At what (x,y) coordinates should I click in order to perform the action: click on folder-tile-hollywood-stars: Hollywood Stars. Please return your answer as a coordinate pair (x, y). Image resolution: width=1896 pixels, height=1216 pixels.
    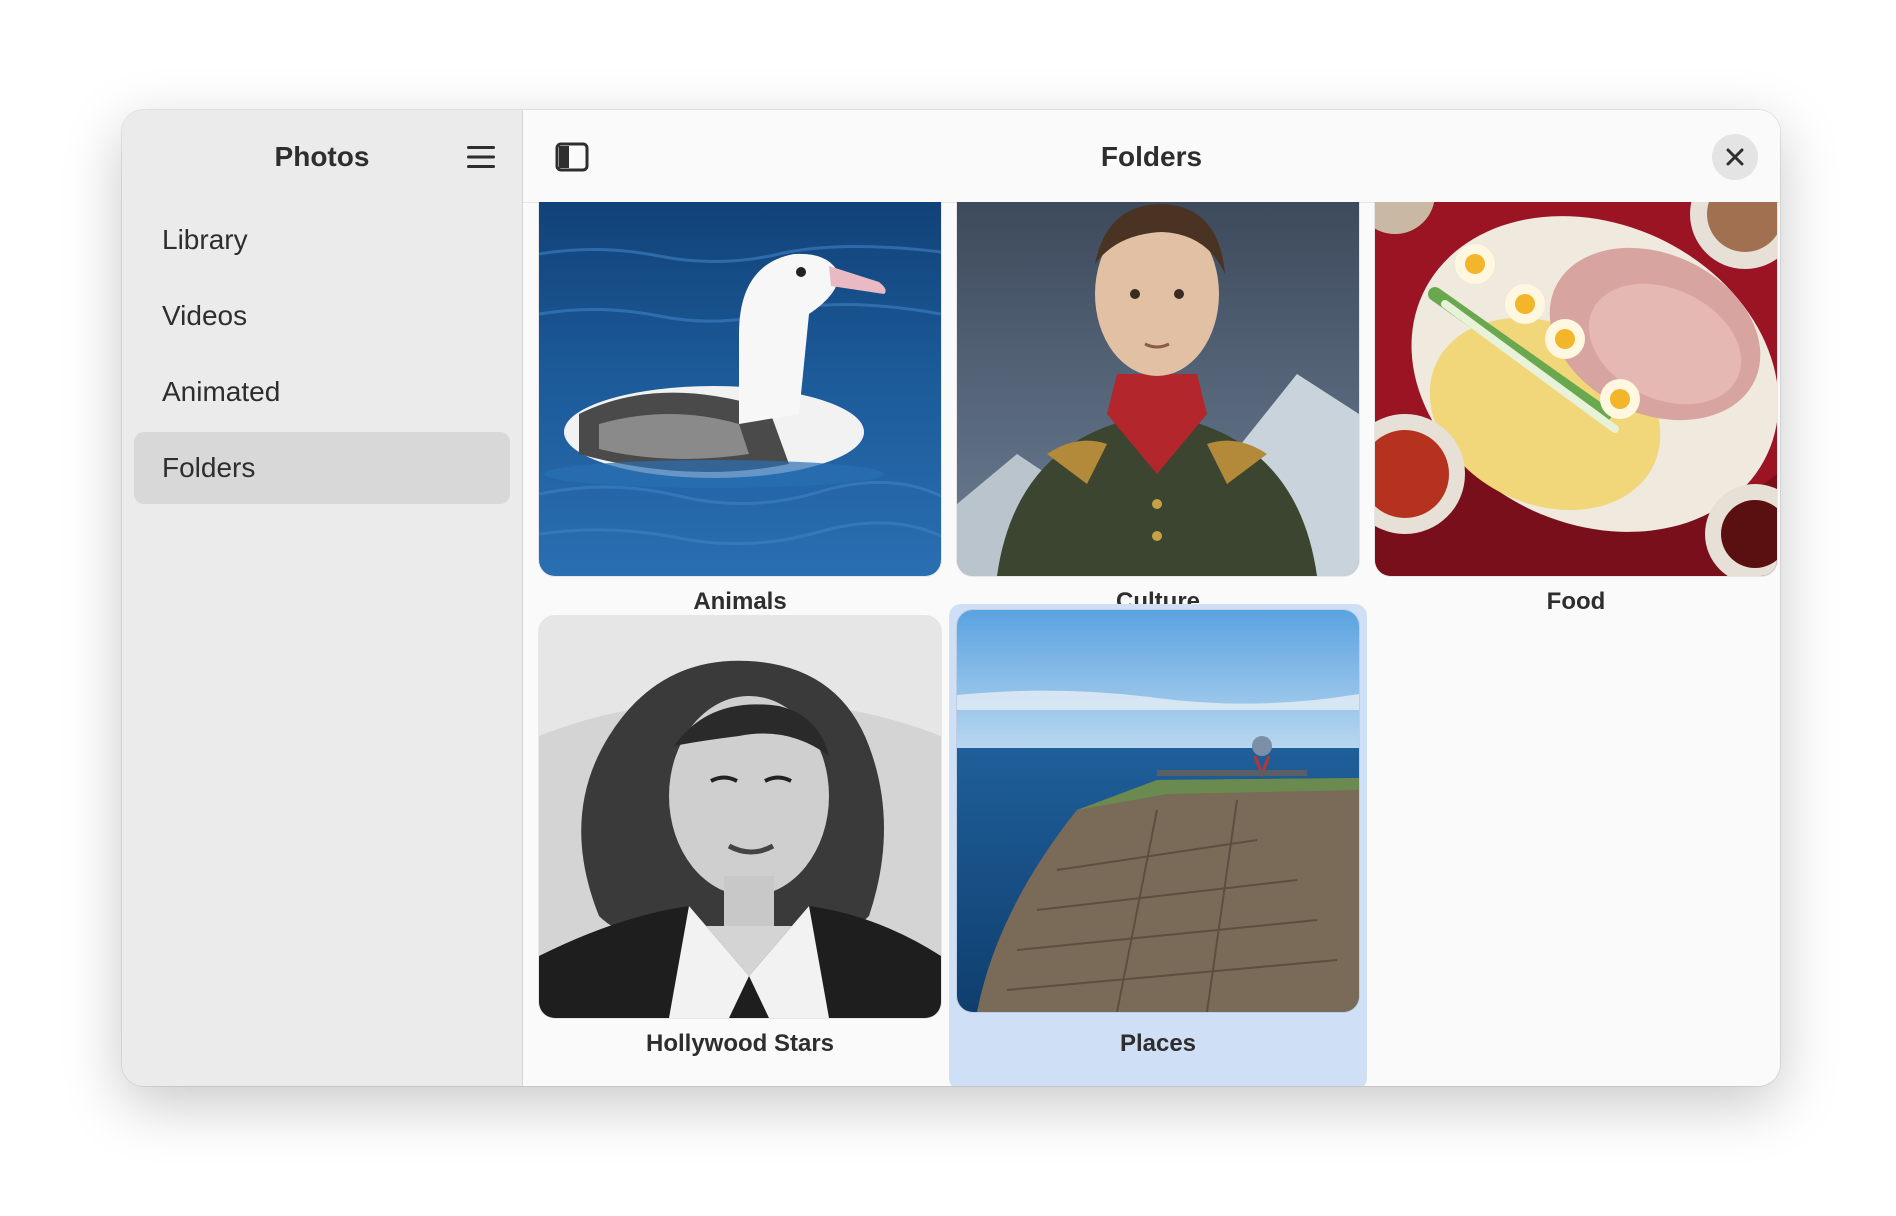
    Looking at the image, I should click on (740, 848).